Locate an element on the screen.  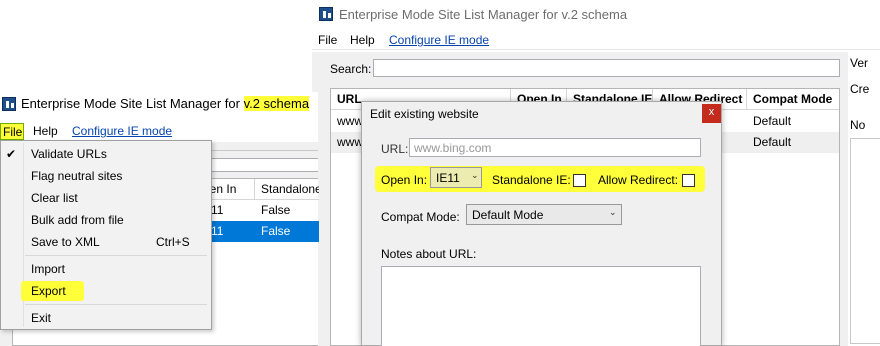
allow-redirect-label: Allow Redirect: is located at coordinates (638, 180).